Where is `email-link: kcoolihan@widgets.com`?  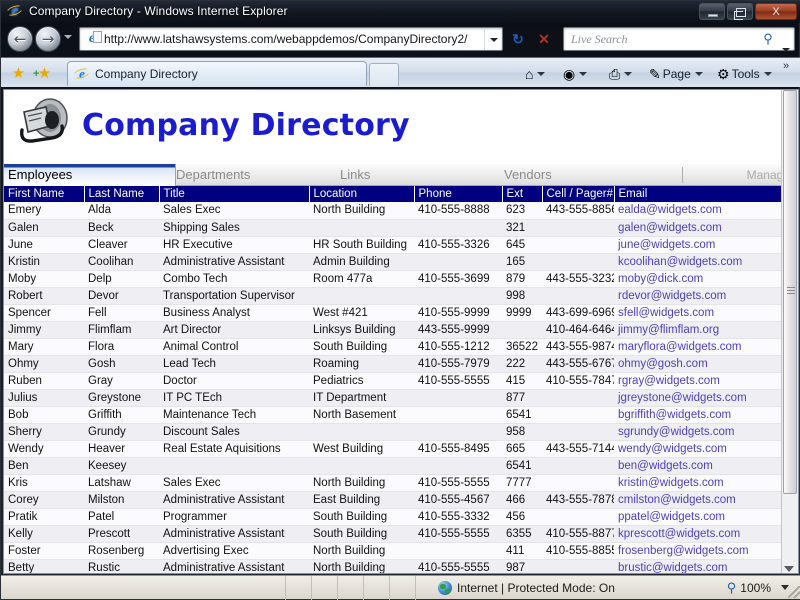
email-link: kcoolihan@widgets.com is located at coordinates (680, 262).